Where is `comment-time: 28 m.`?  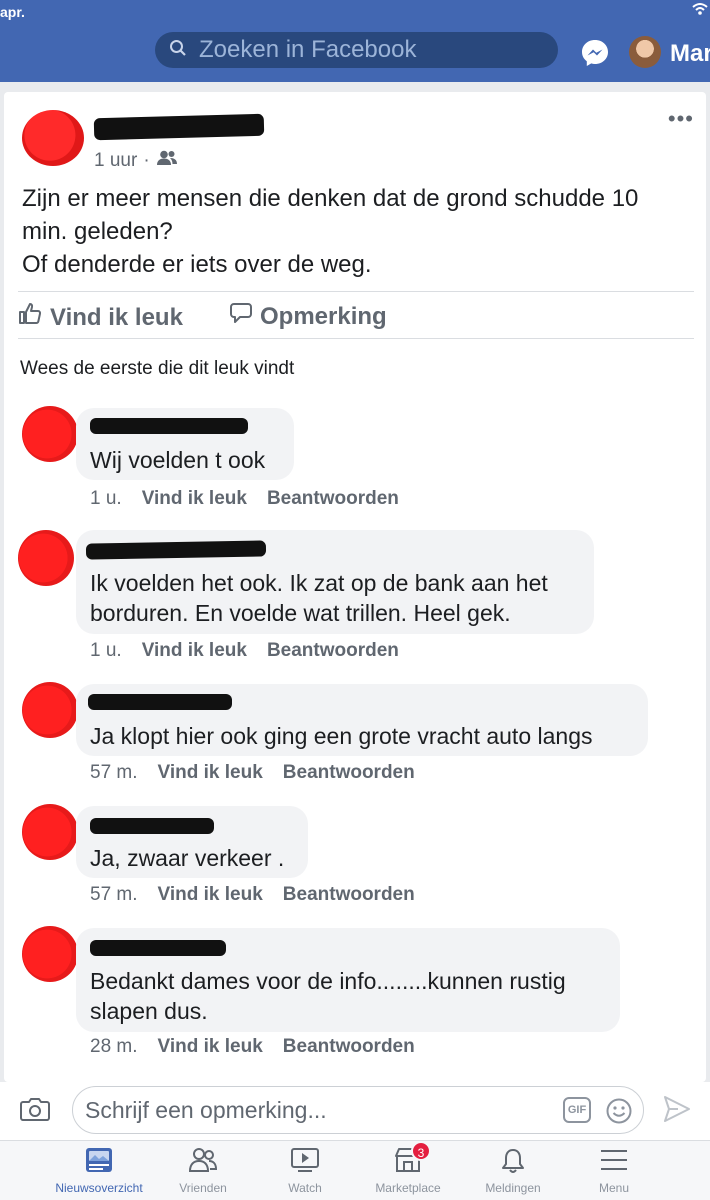
comment-time: 28 m. is located at coordinates (114, 1047).